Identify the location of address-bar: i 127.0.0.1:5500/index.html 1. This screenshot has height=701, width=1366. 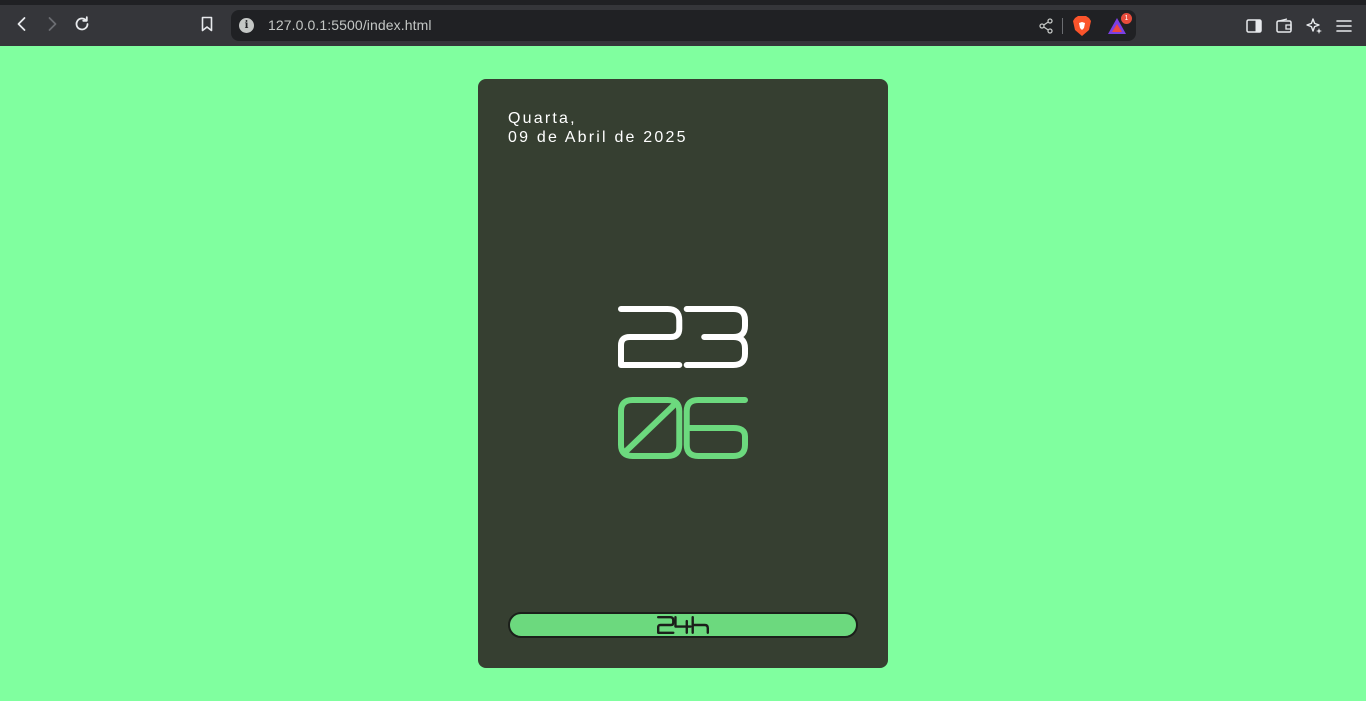
(683, 25).